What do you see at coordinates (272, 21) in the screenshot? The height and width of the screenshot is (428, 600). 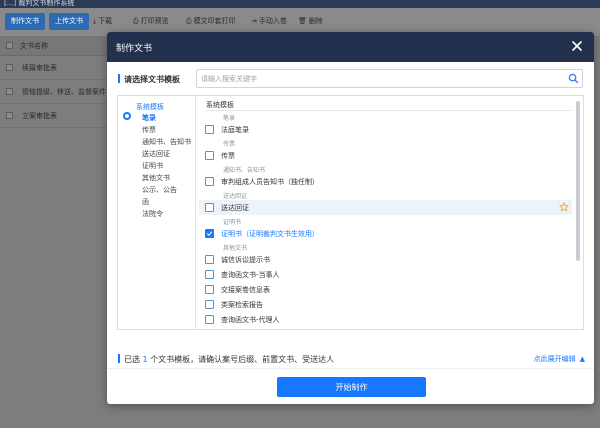 I see `manual-store-label: 手动入卷` at bounding box center [272, 21].